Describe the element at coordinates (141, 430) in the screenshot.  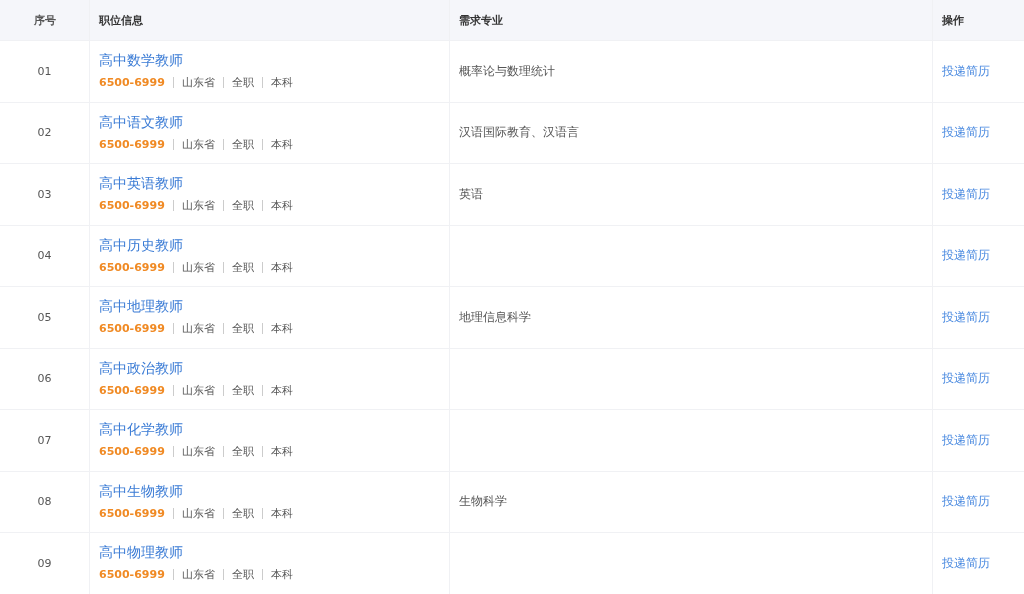
I see `job-title-link: 高中化学教师` at that location.